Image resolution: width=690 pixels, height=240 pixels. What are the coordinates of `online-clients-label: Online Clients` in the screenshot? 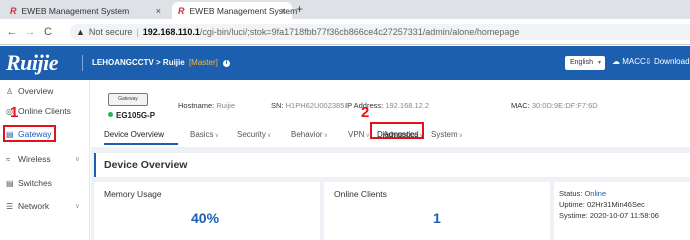 It's located at (360, 194).